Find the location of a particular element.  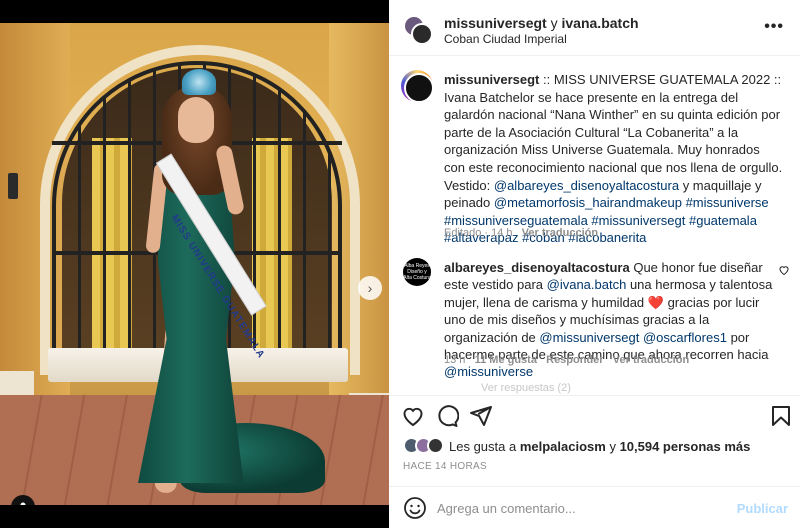

caption-username: missuniversegt is located at coordinates (491, 79).